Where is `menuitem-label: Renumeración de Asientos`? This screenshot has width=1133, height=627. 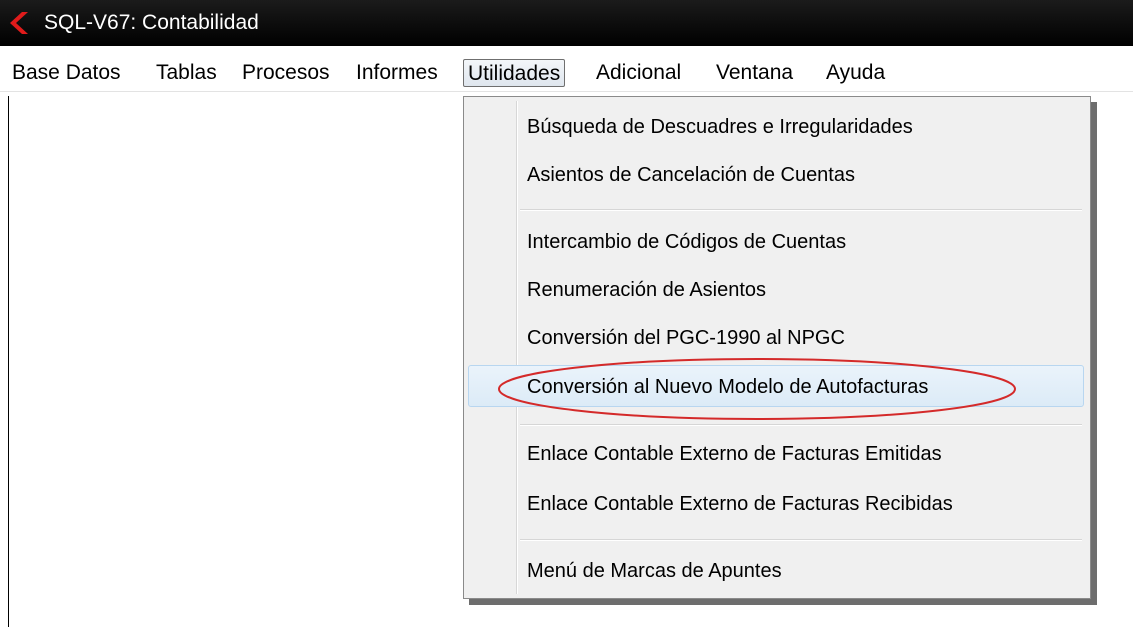 menuitem-label: Renumeración de Asientos is located at coordinates (647, 290).